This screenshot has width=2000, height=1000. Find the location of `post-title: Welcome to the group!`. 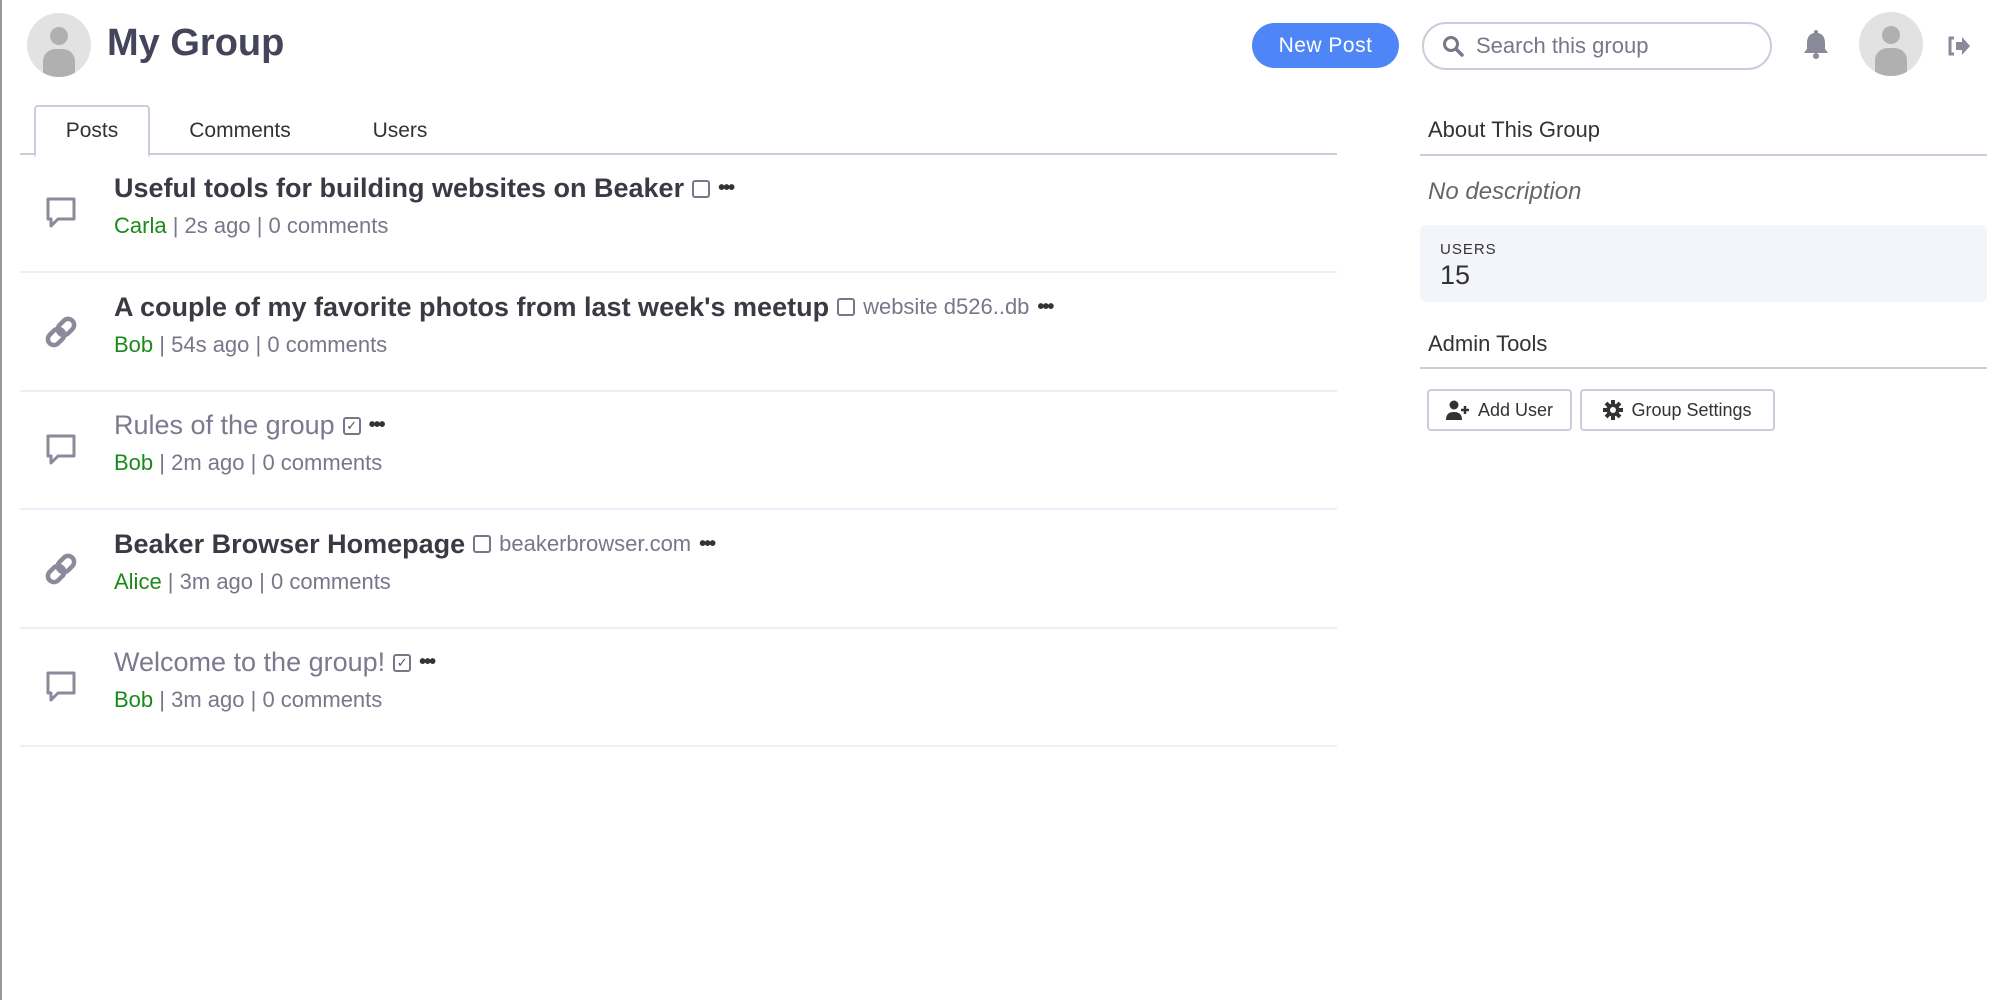

post-title: Welcome to the group! is located at coordinates (249, 662).